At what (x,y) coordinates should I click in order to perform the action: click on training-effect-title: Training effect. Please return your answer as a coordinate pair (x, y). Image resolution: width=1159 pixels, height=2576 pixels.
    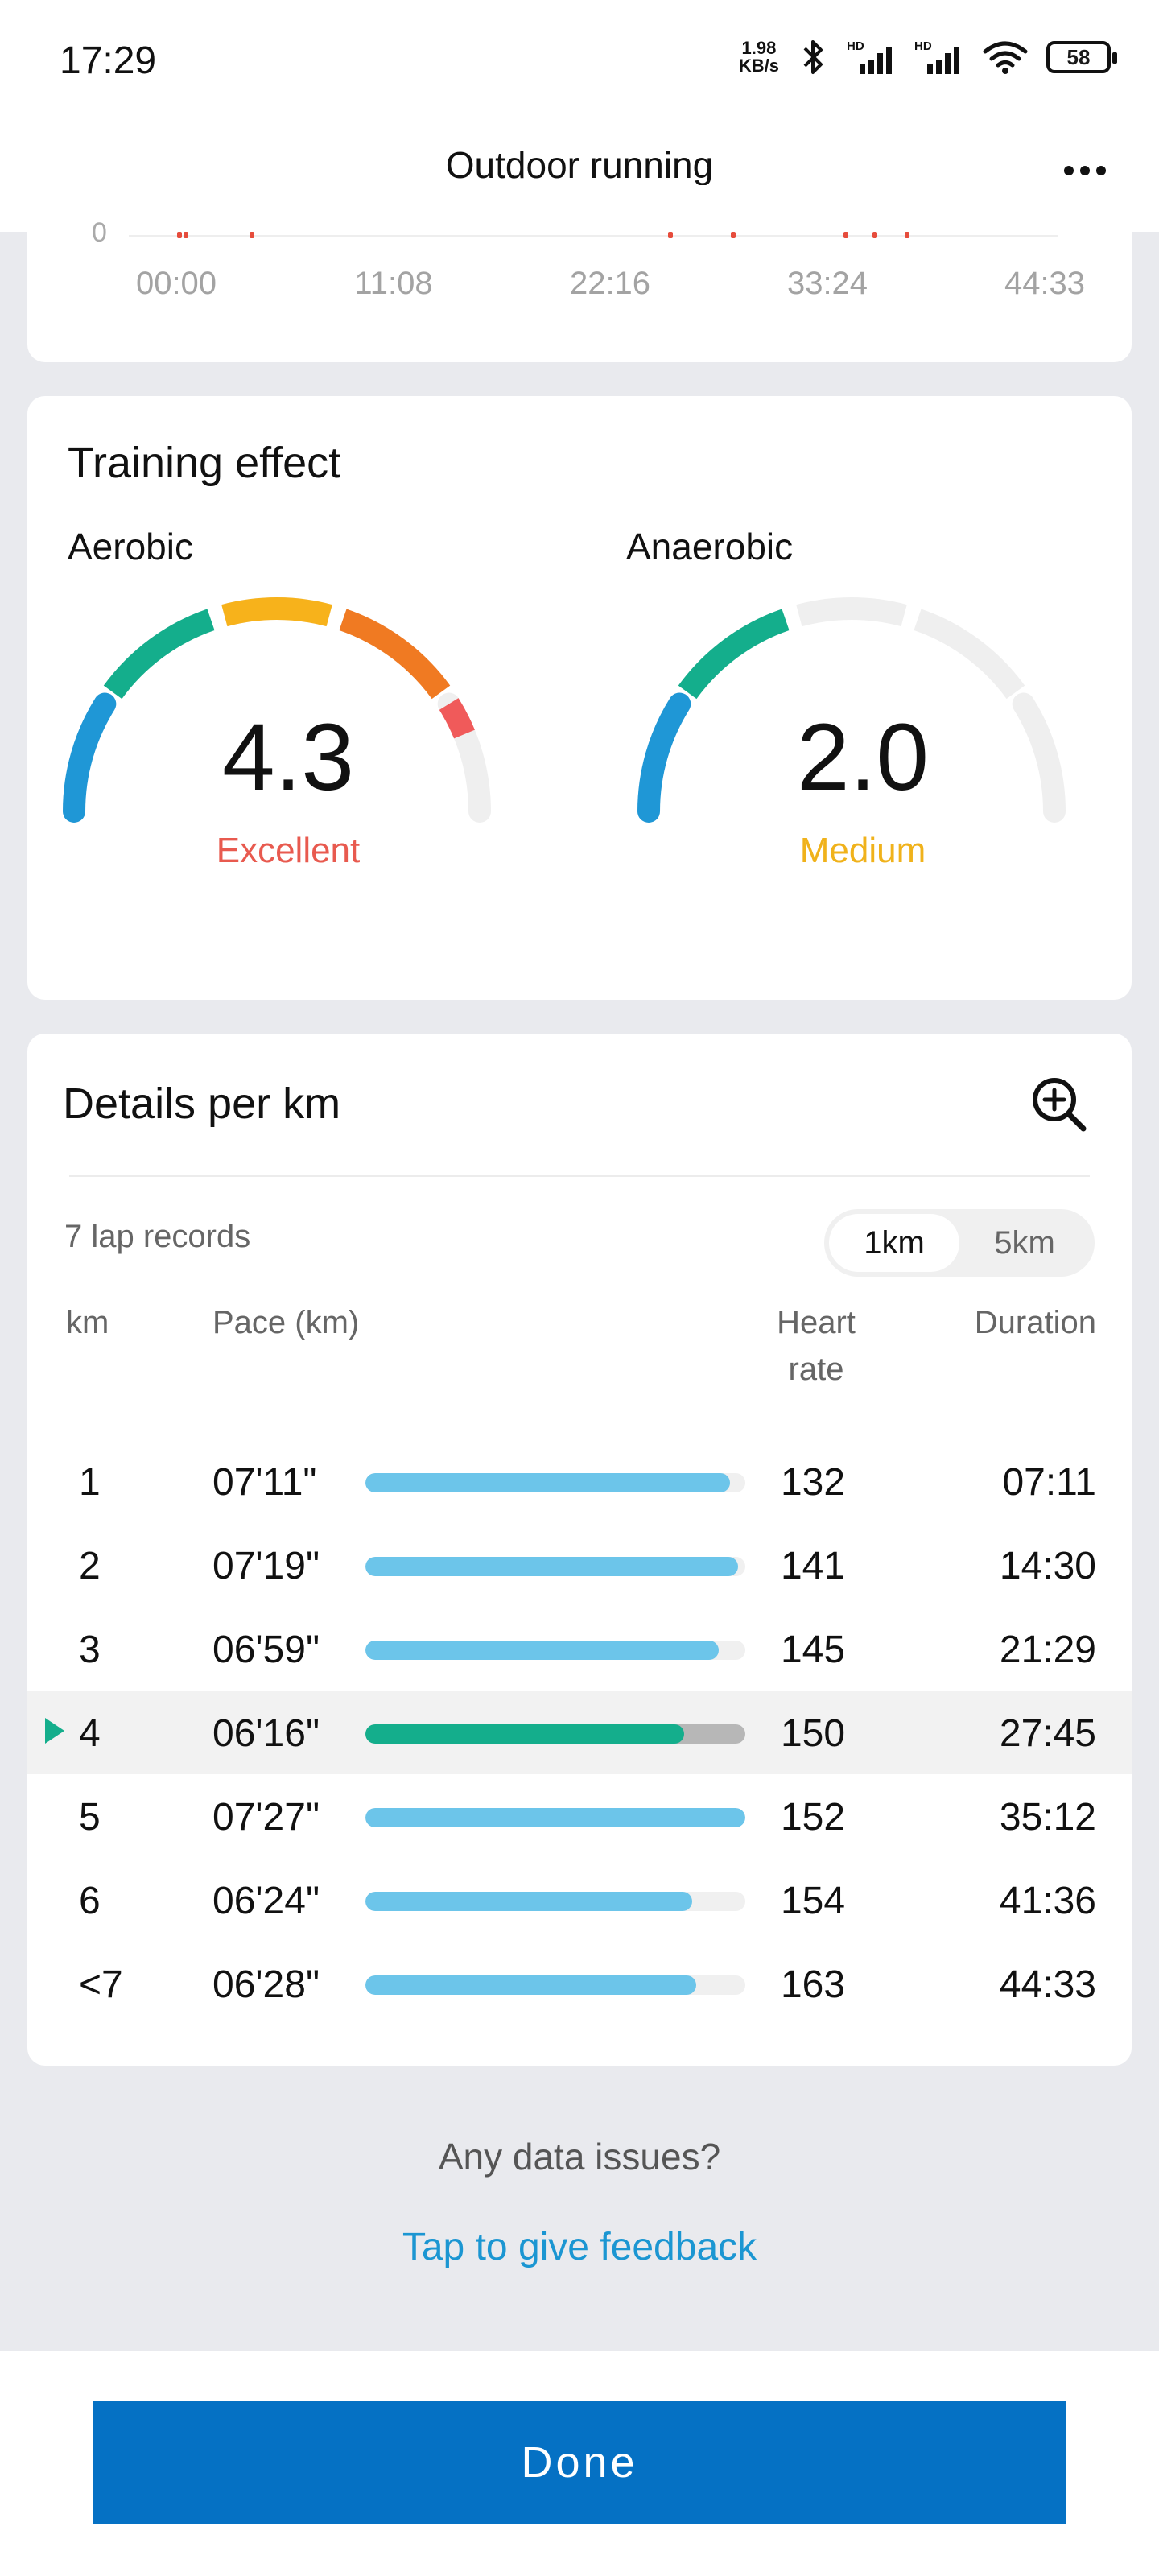
    Looking at the image, I should click on (204, 463).